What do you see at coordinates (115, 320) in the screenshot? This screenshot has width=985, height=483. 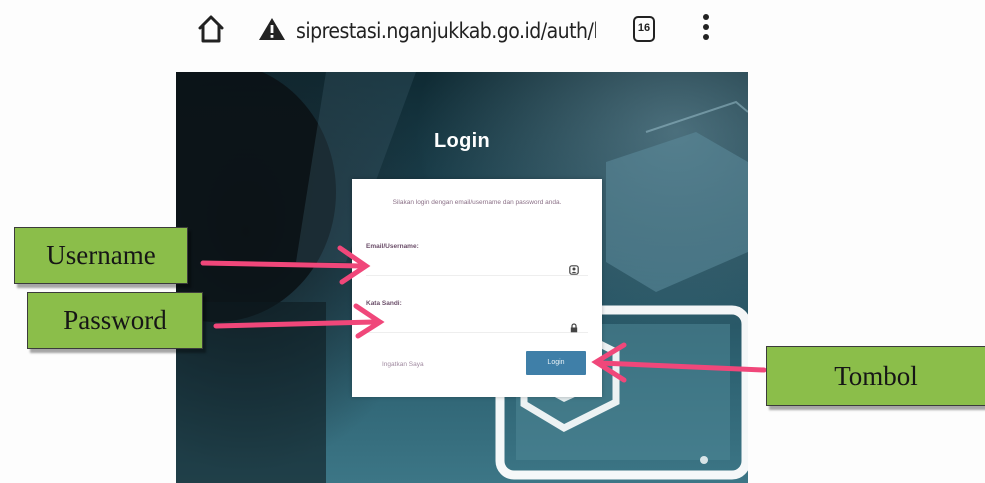 I see `password-callout: Password` at bounding box center [115, 320].